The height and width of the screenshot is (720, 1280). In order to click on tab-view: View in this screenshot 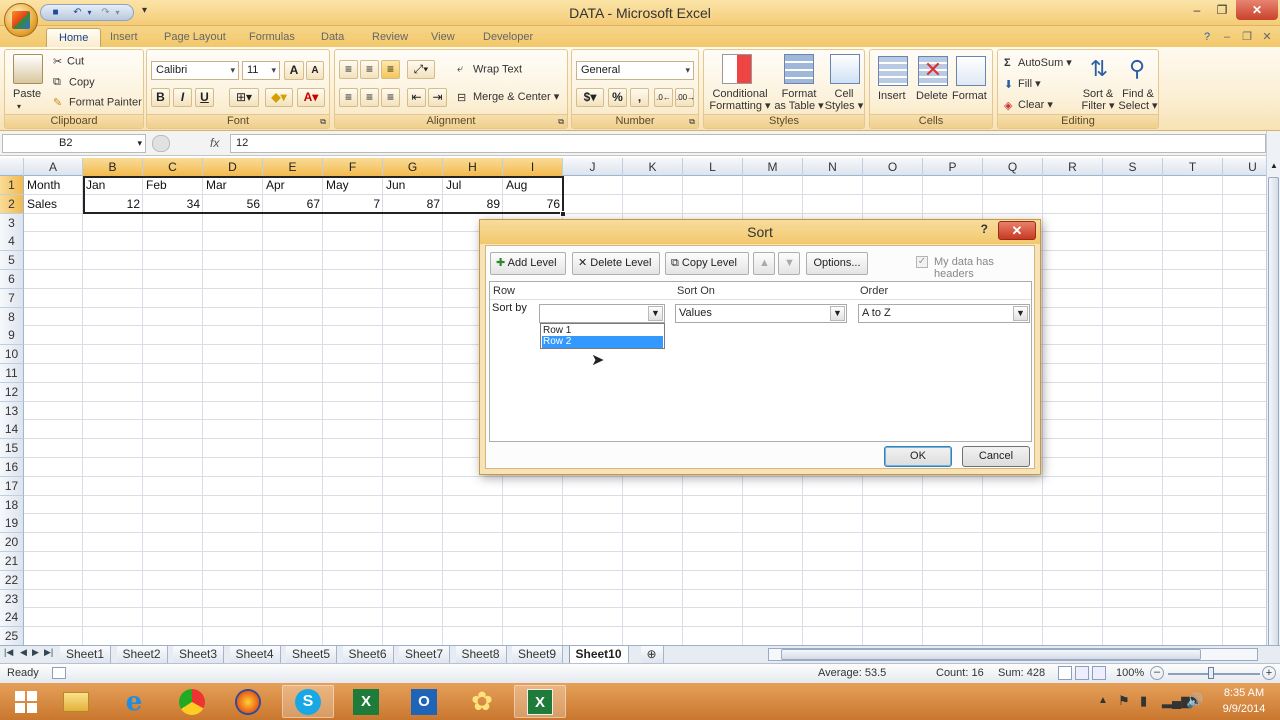, I will do `click(443, 37)`.